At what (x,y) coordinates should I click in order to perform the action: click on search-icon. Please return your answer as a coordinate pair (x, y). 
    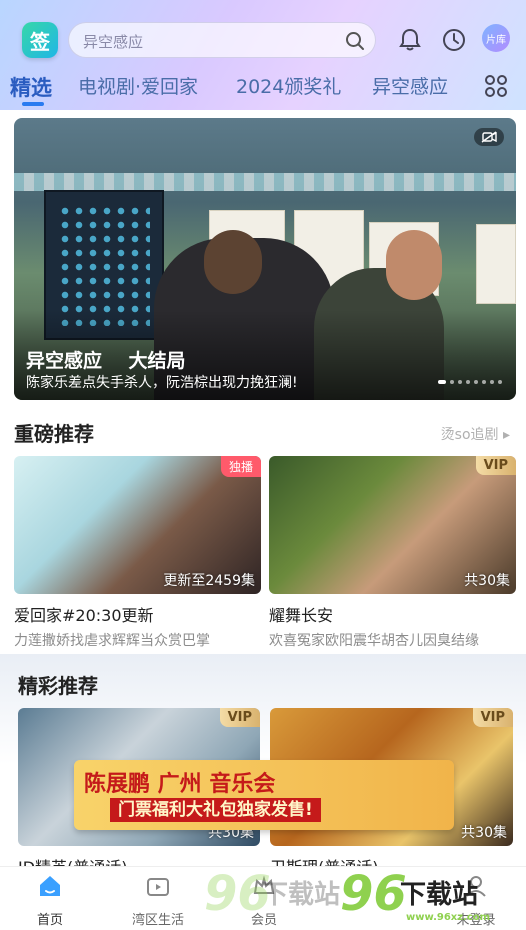
    Looking at the image, I should click on (355, 41).